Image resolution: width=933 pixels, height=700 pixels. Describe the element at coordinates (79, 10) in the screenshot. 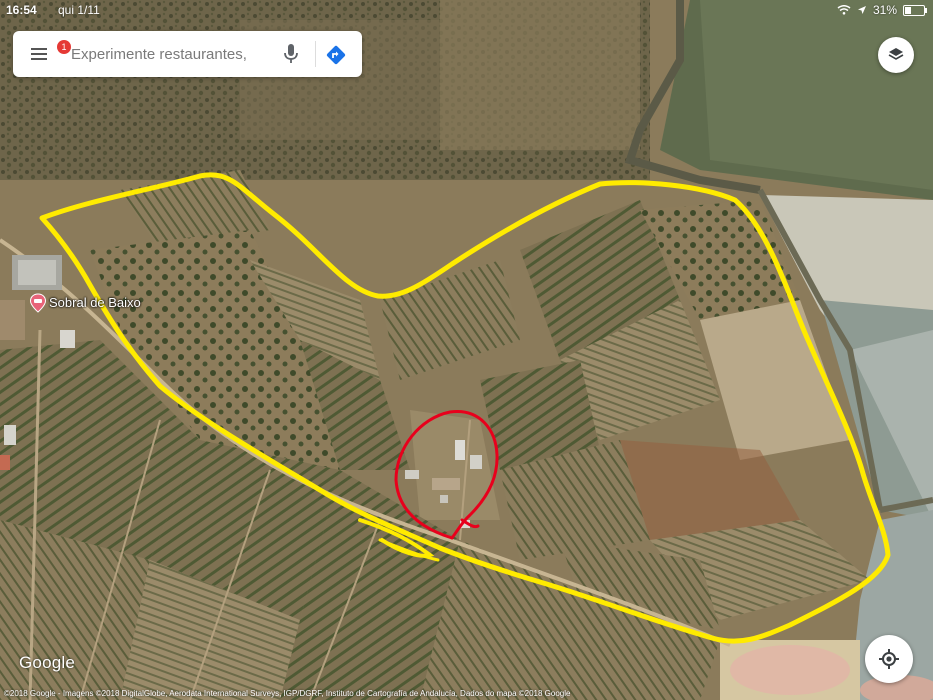

I see `status-date: qui 1/11` at that location.